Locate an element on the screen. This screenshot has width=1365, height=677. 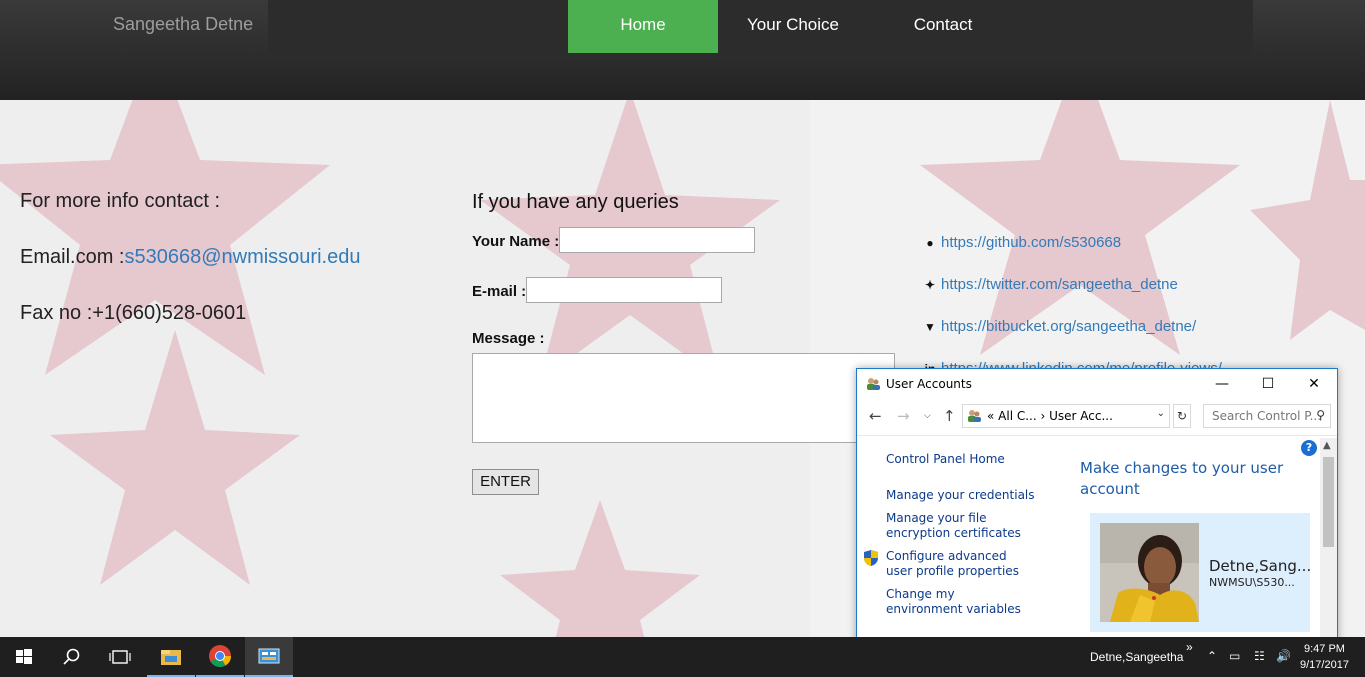
enter-button: ENTER is located at coordinates (505, 482).